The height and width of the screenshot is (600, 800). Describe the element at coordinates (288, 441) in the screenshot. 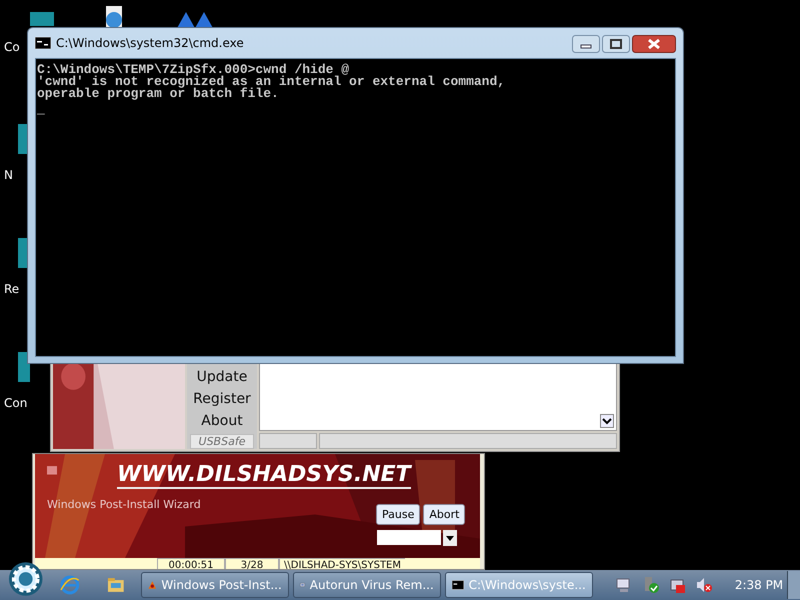

I see `status-cell` at that location.